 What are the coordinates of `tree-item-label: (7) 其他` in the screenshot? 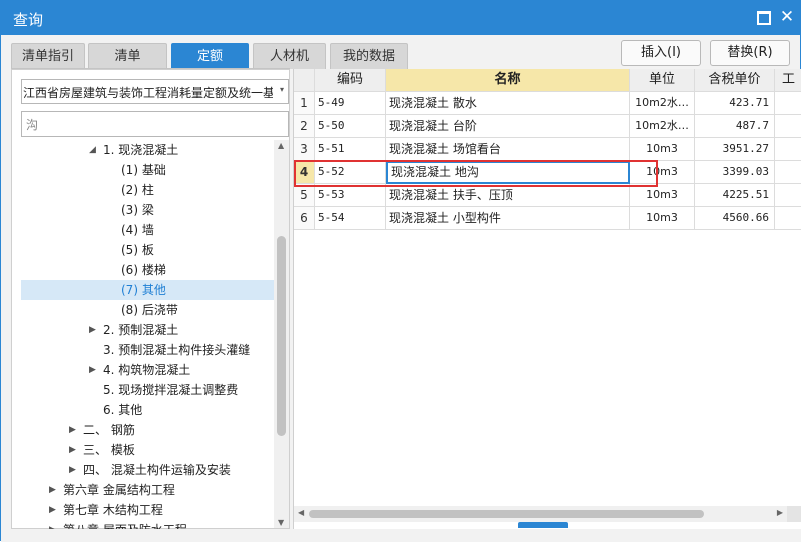 It's located at (143, 290).